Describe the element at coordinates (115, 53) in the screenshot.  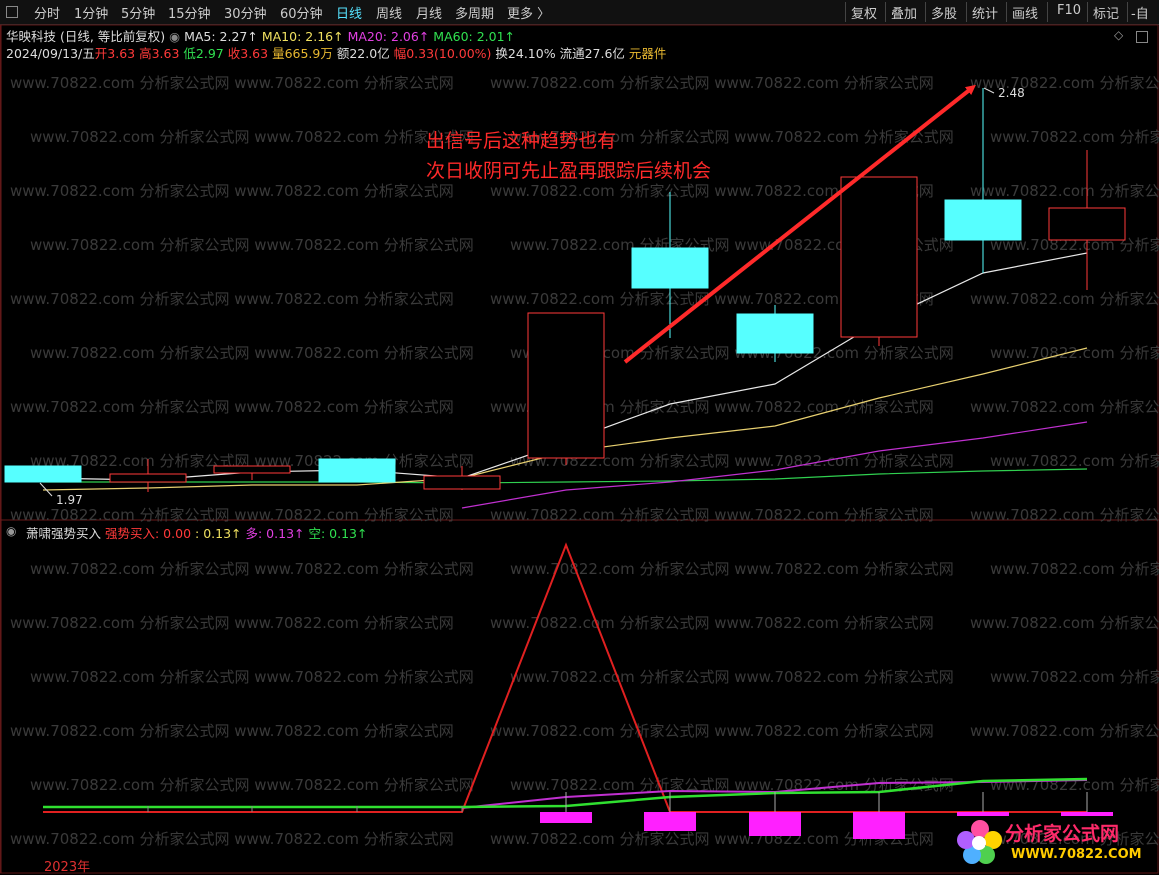
I see `quote-open: 开3.63` at that location.